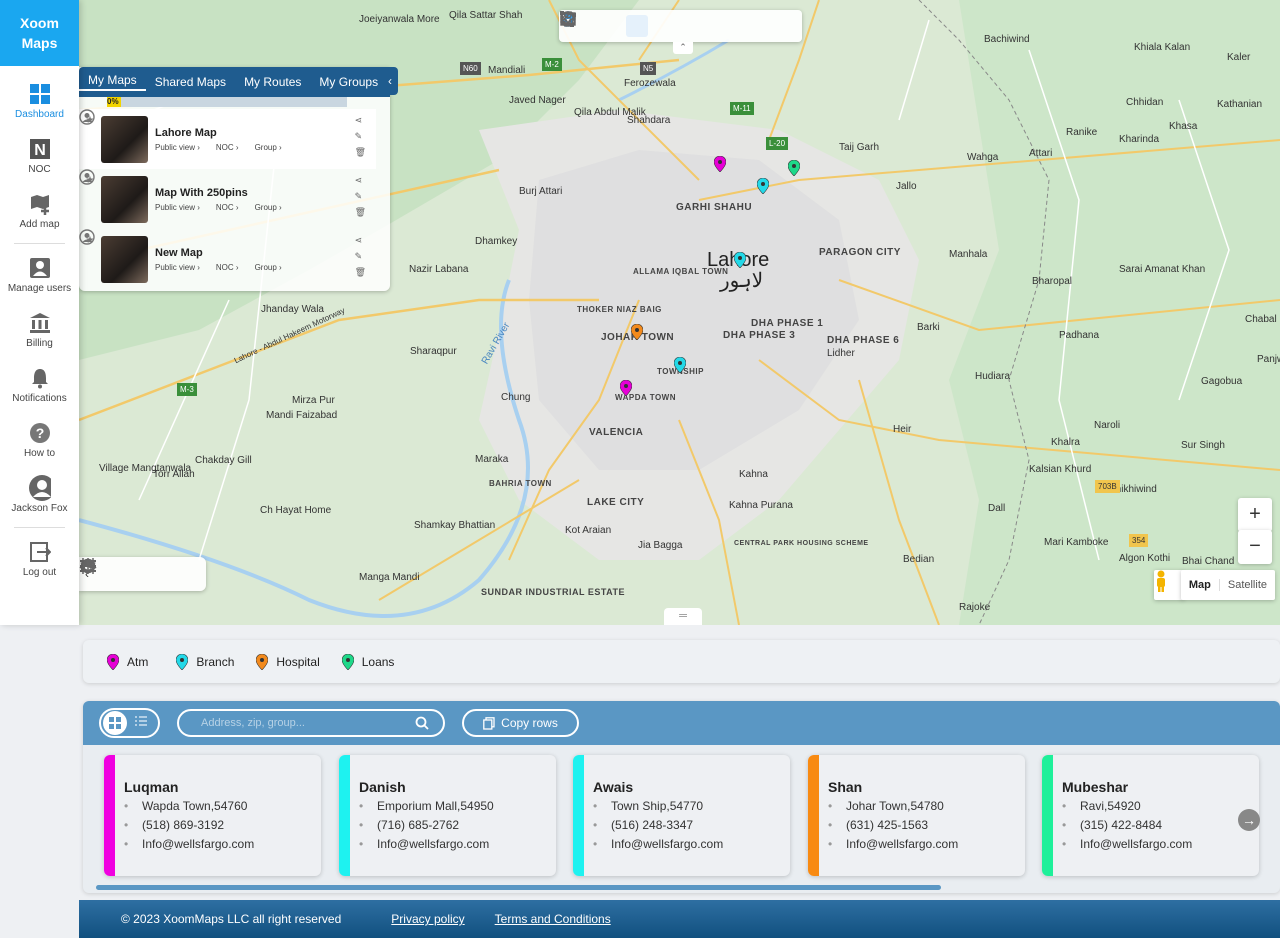 This screenshot has width=1280, height=938. I want to click on polygon-icon, so click(618, 24).